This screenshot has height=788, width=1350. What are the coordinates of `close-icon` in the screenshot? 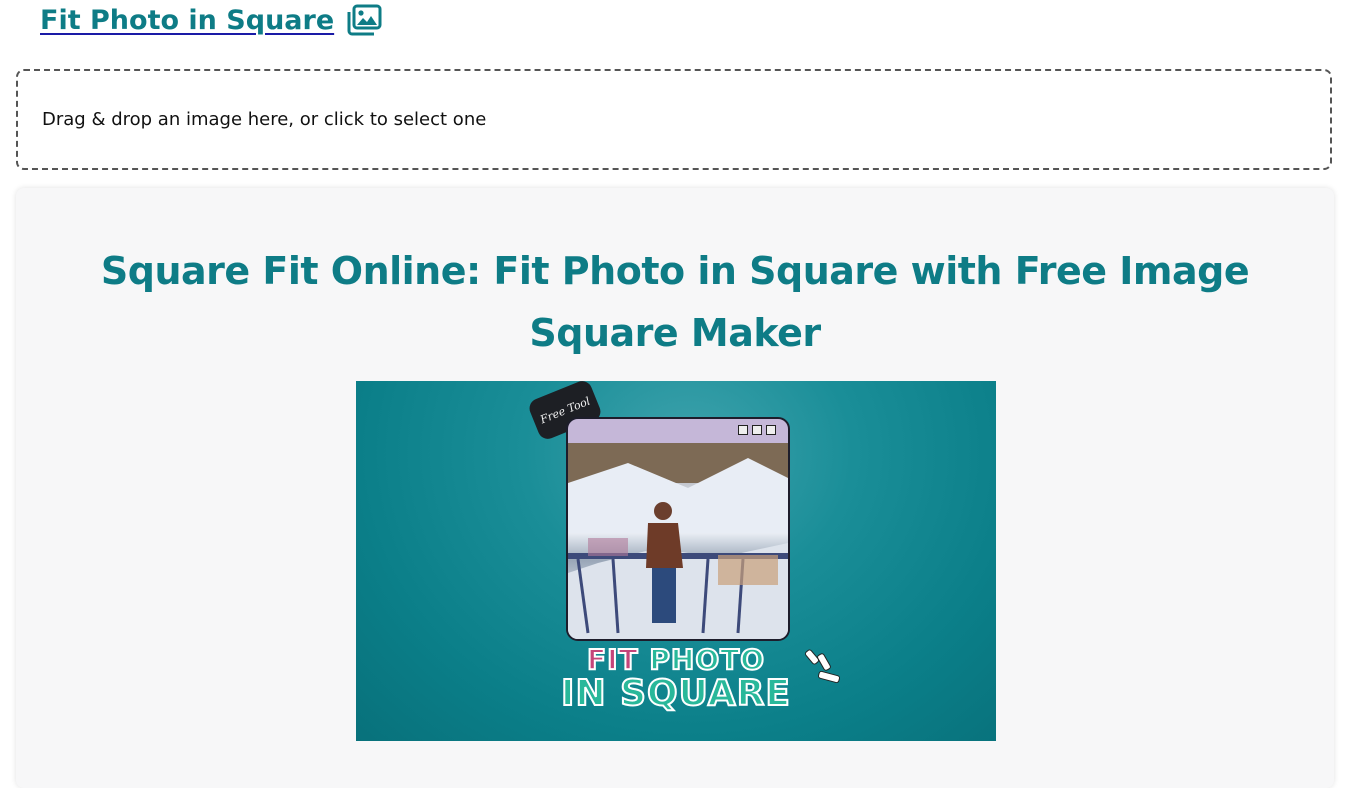 It's located at (771, 430).